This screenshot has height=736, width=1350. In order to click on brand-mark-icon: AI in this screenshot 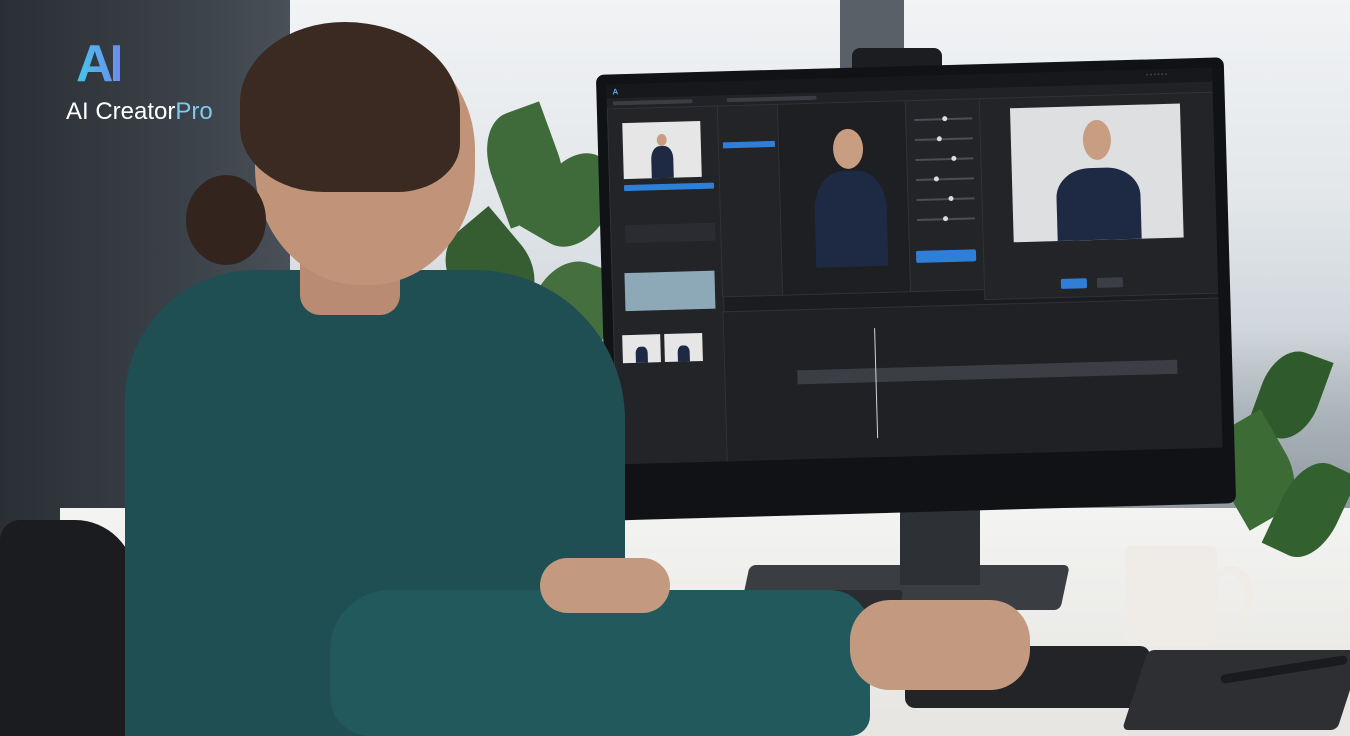, I will do `click(100, 64)`.